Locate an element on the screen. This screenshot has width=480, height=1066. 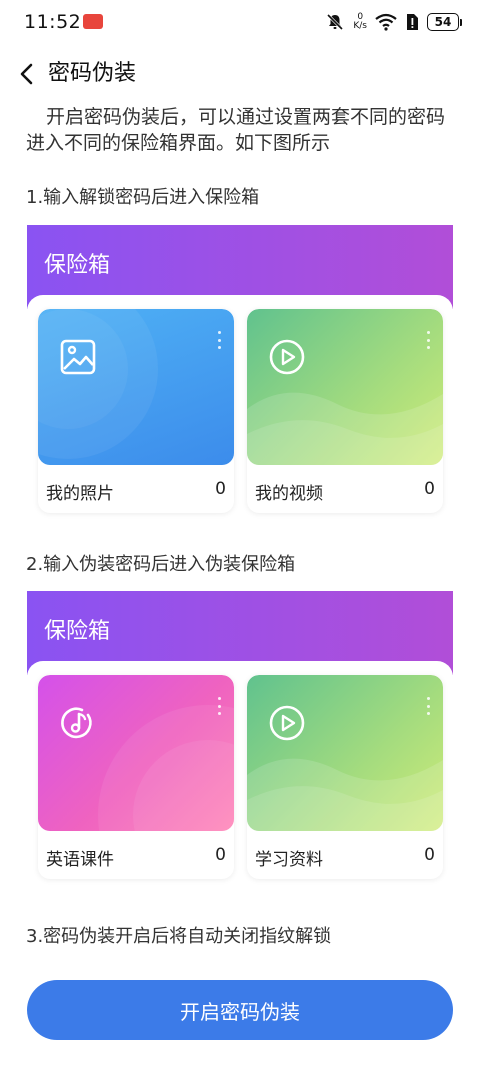
chevron-left-icon is located at coordinates (26, 74).